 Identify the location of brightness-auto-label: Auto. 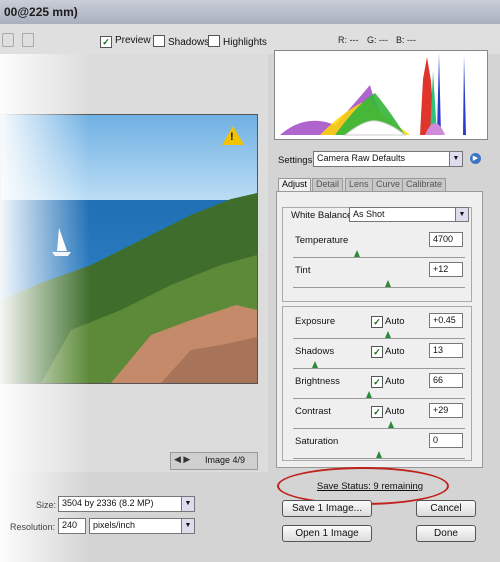
(395, 381).